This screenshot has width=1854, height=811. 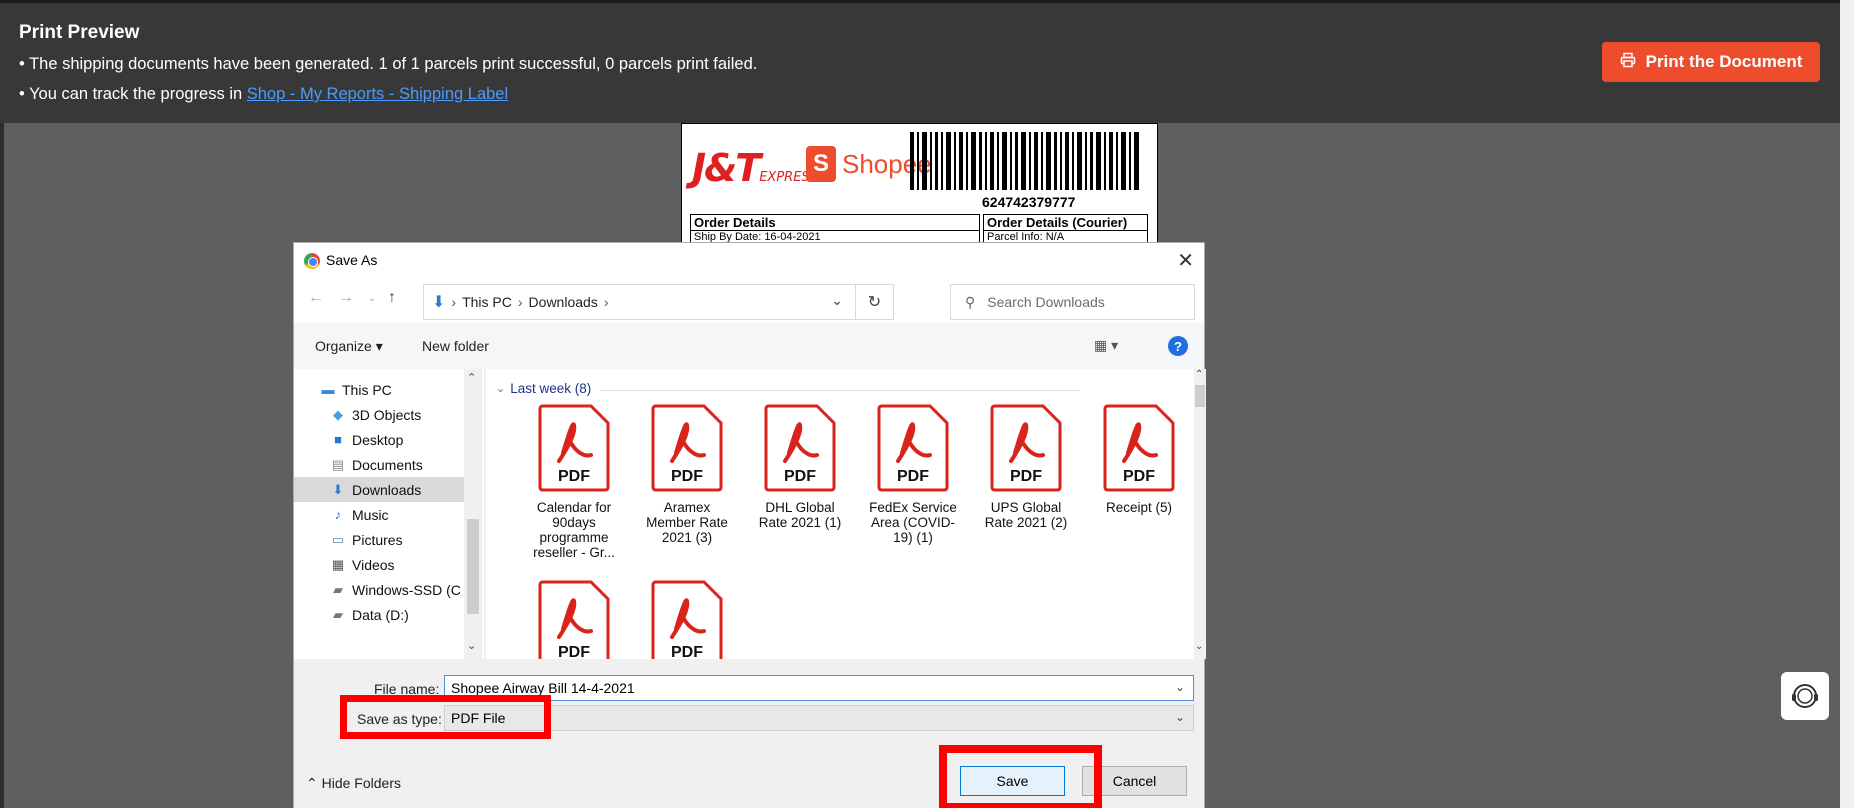 I want to click on hide-folders-button: ⌃ Hide Folders, so click(x=353, y=783).